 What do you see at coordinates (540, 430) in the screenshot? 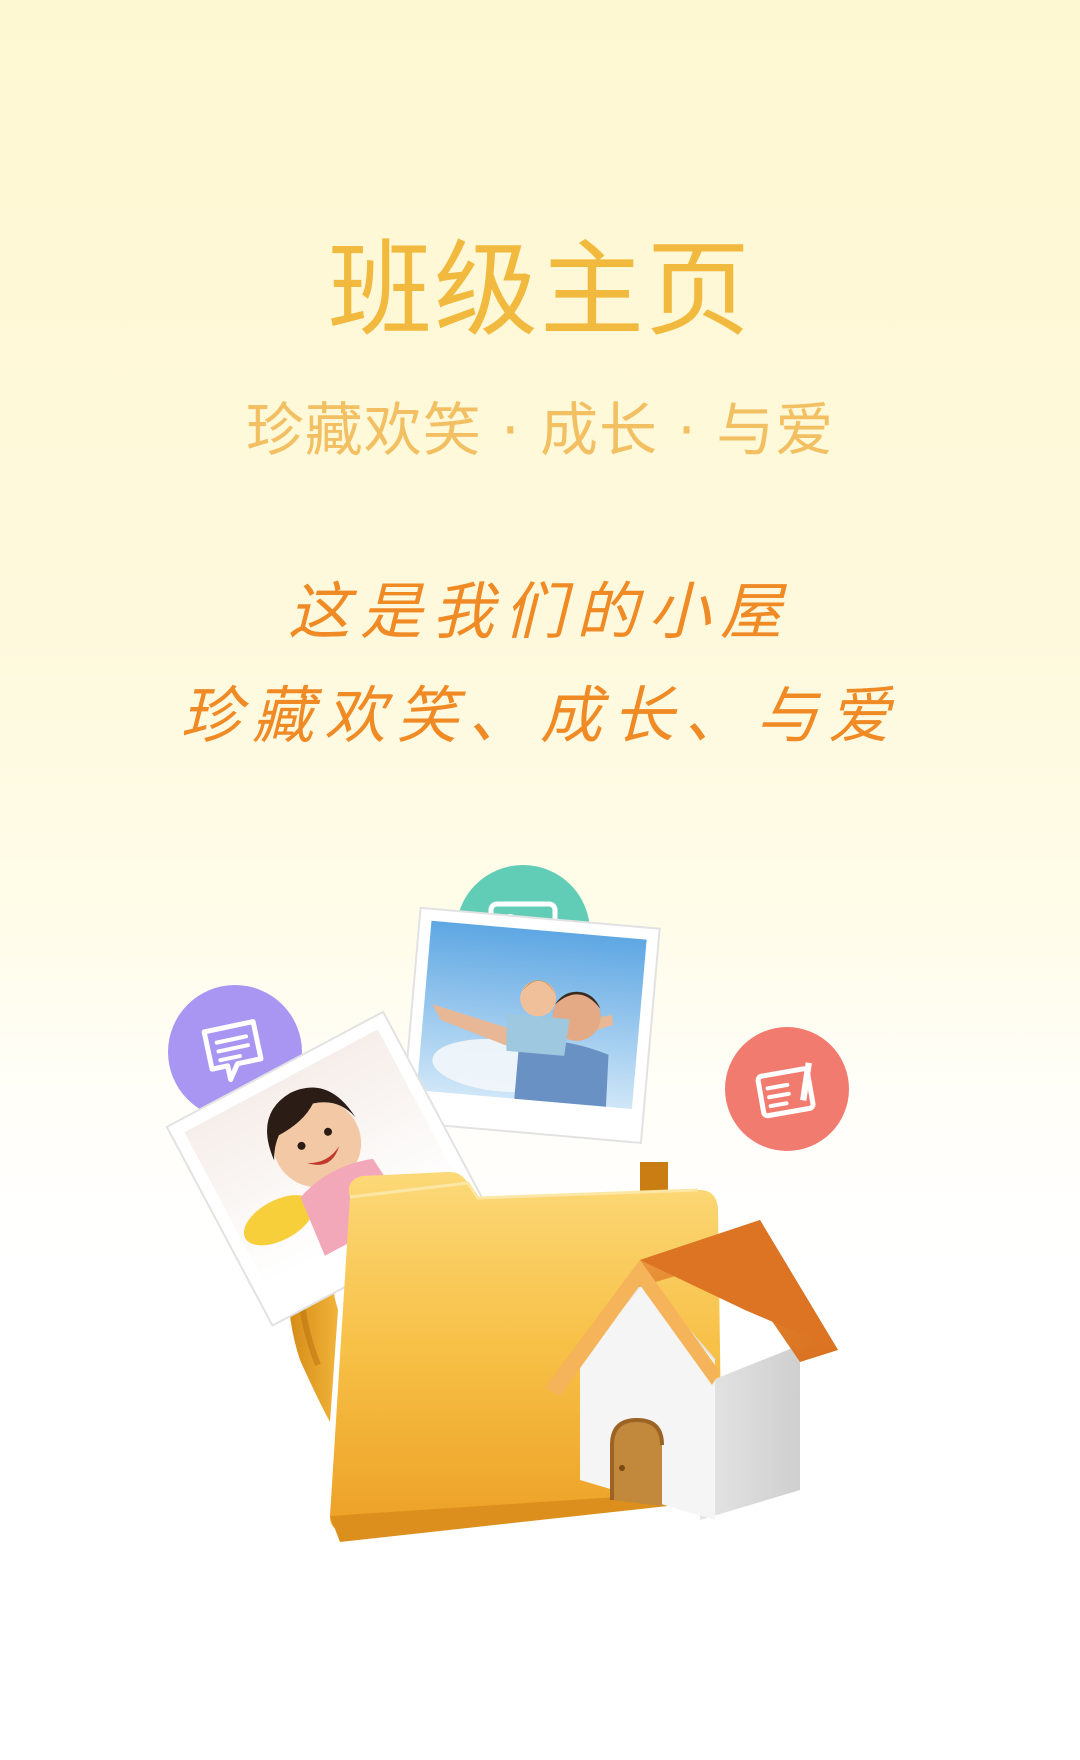
I see `page-subtitle: 珍藏欢笑 · 成长 · 与爱` at bounding box center [540, 430].